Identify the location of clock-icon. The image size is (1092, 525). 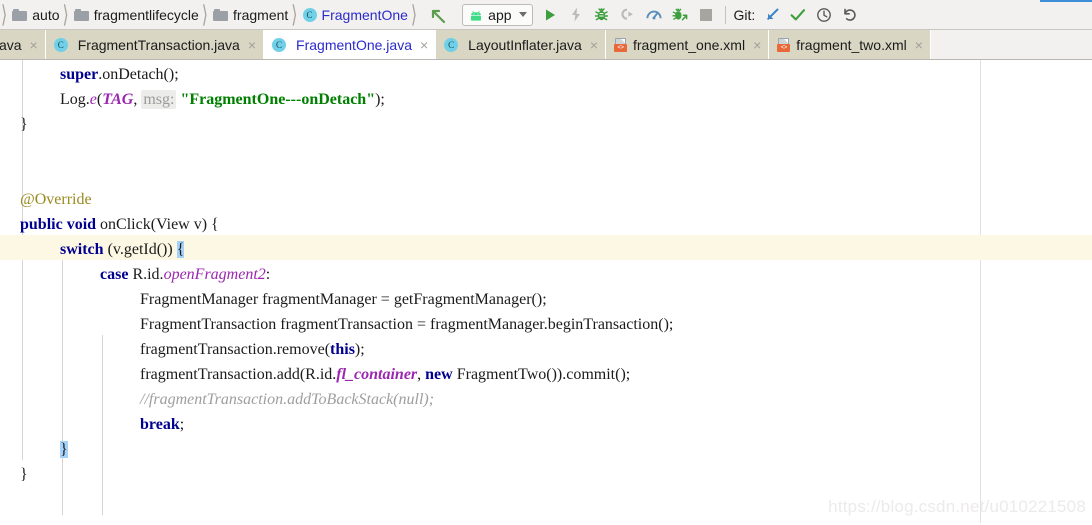
(824, 14).